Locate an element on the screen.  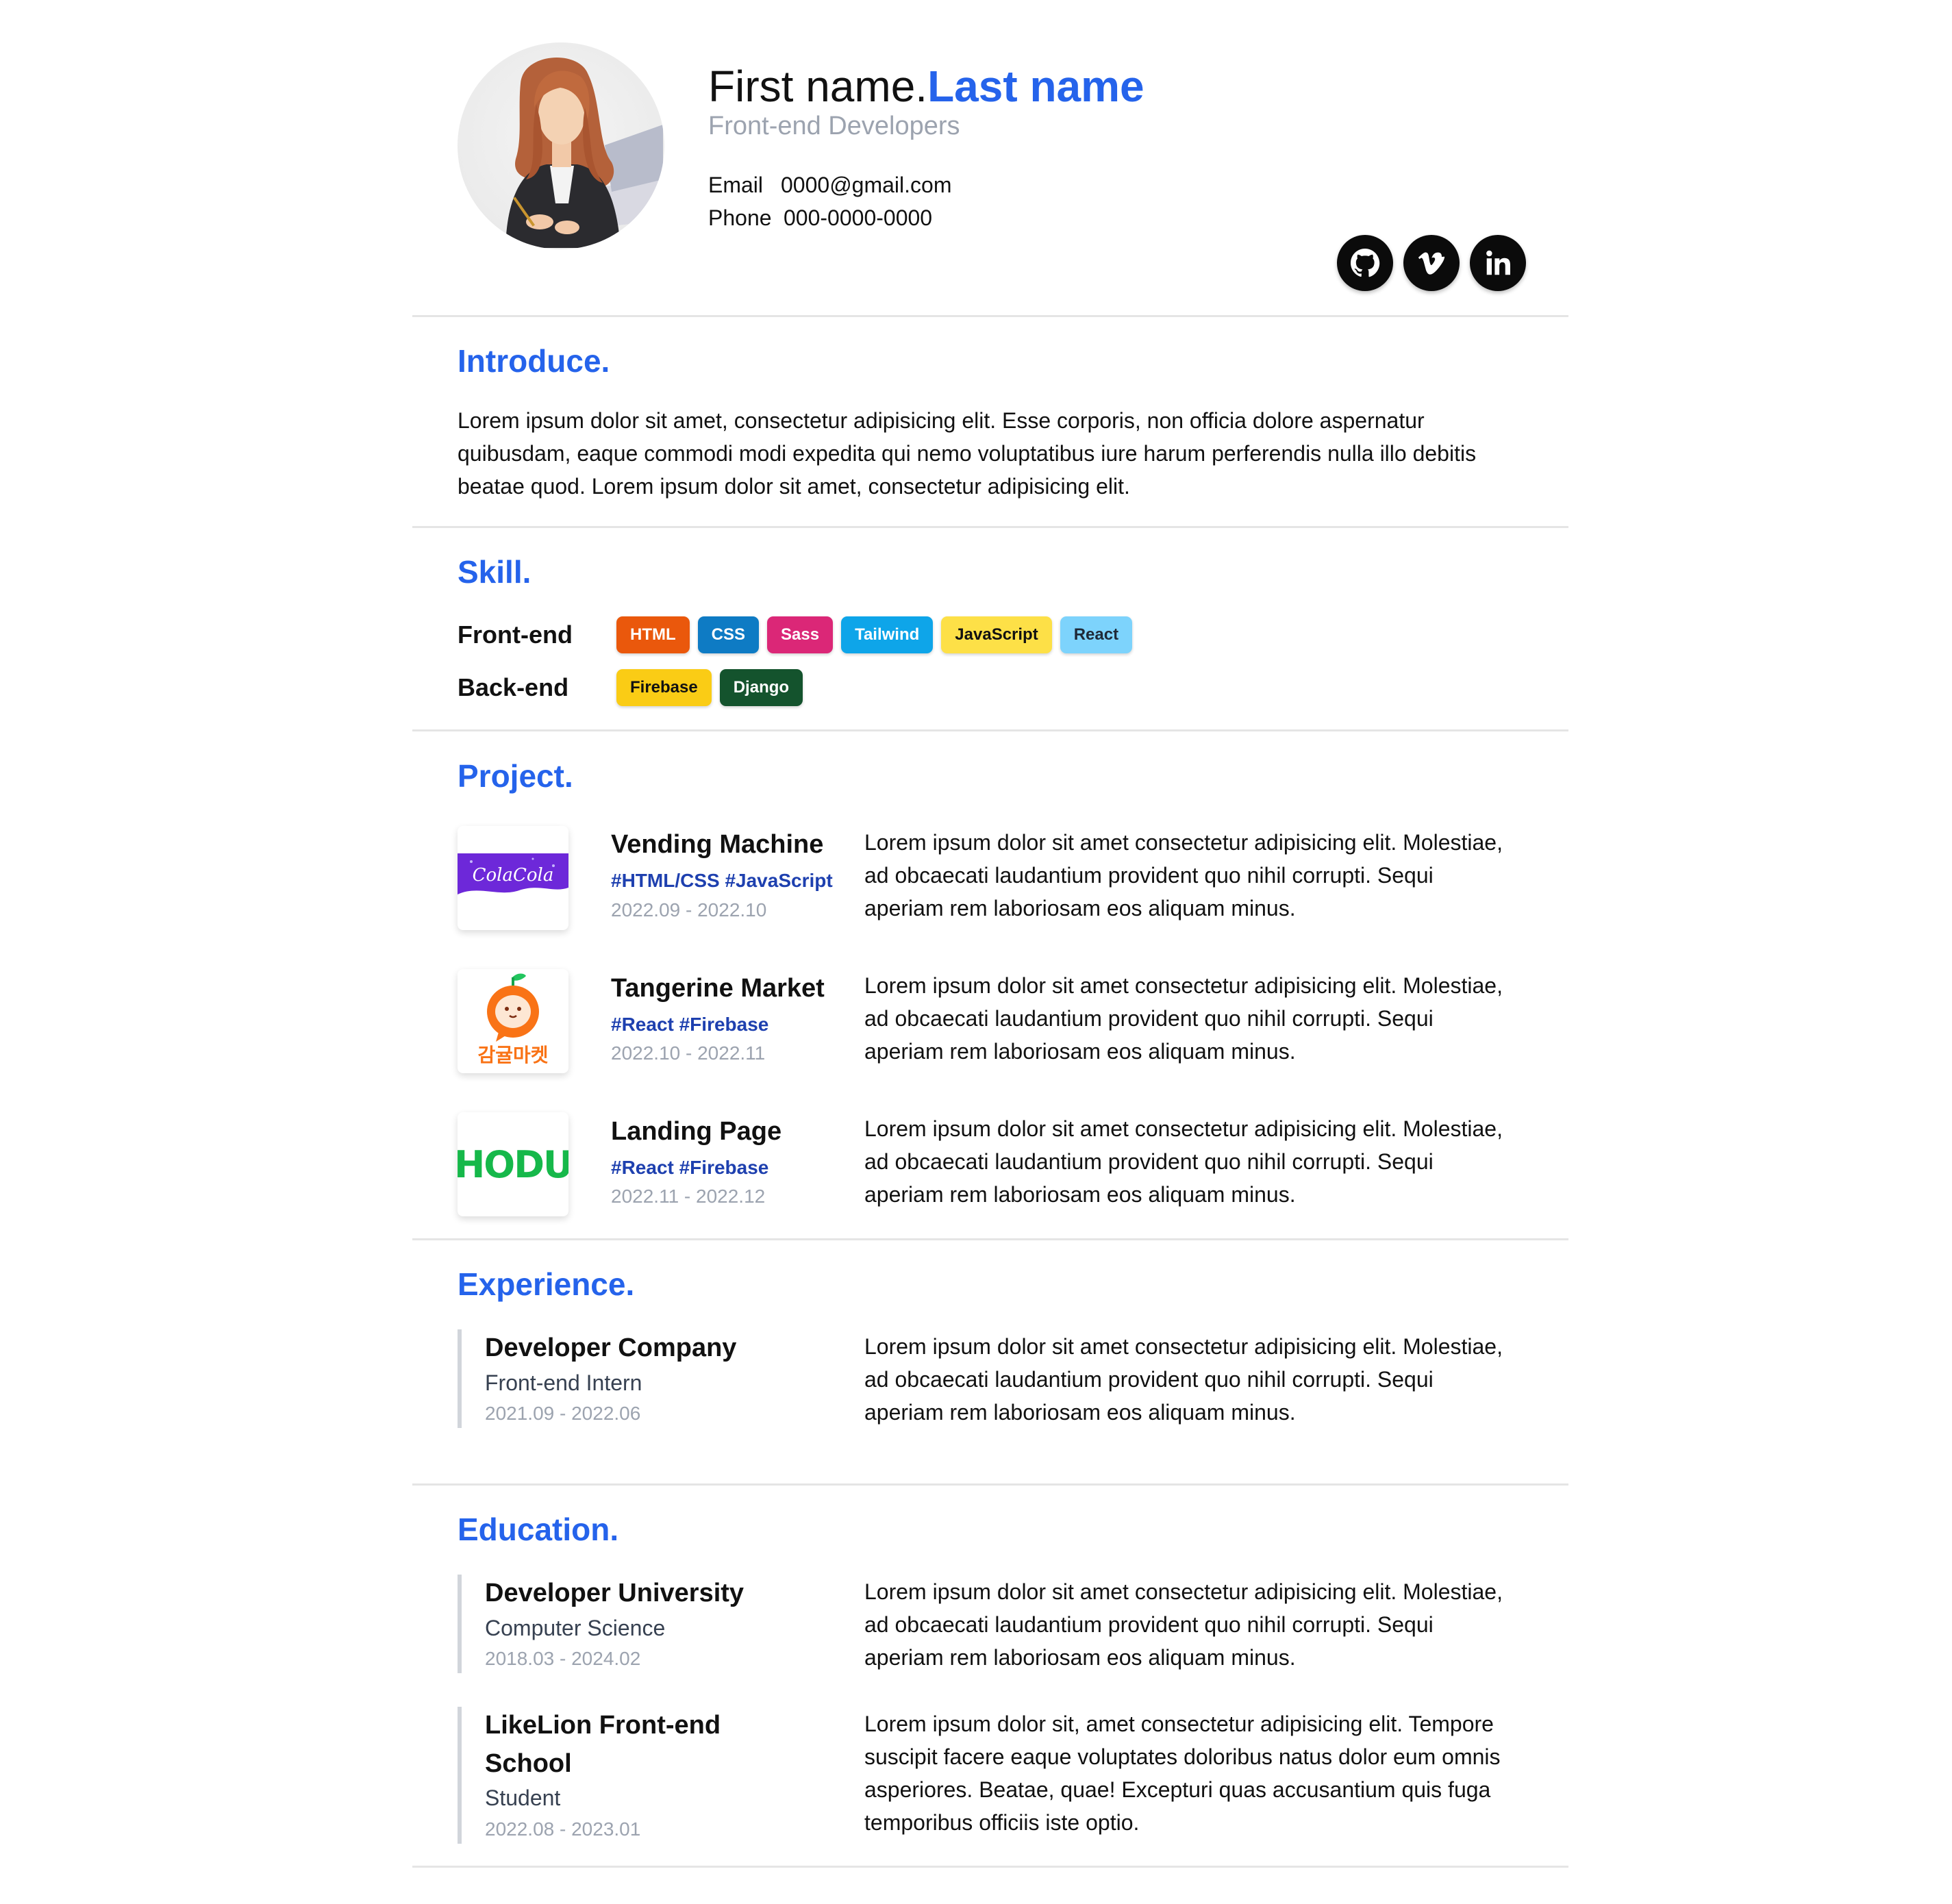
skill-badge: HTML is located at coordinates (653, 634).